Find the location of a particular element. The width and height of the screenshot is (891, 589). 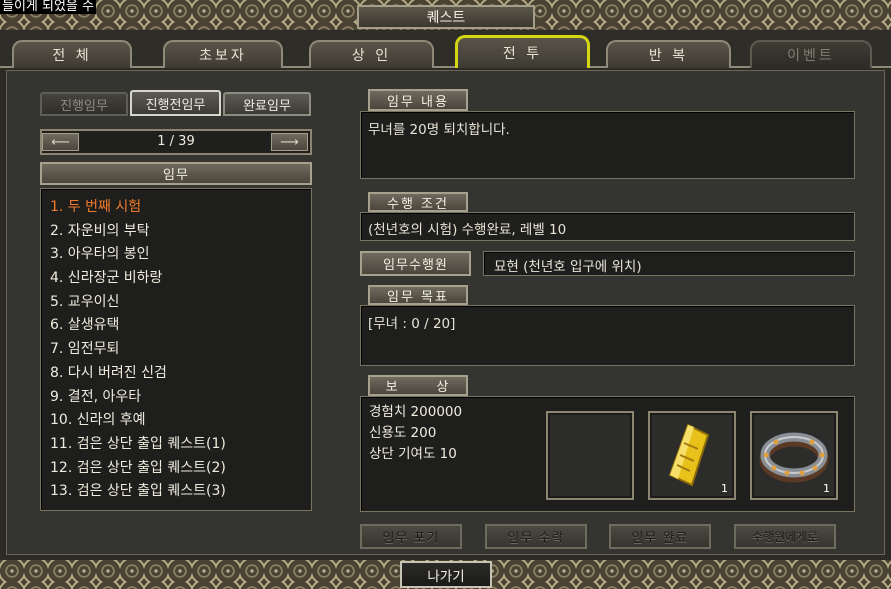

accept-quest-button: 임무 수락 is located at coordinates (536, 536).